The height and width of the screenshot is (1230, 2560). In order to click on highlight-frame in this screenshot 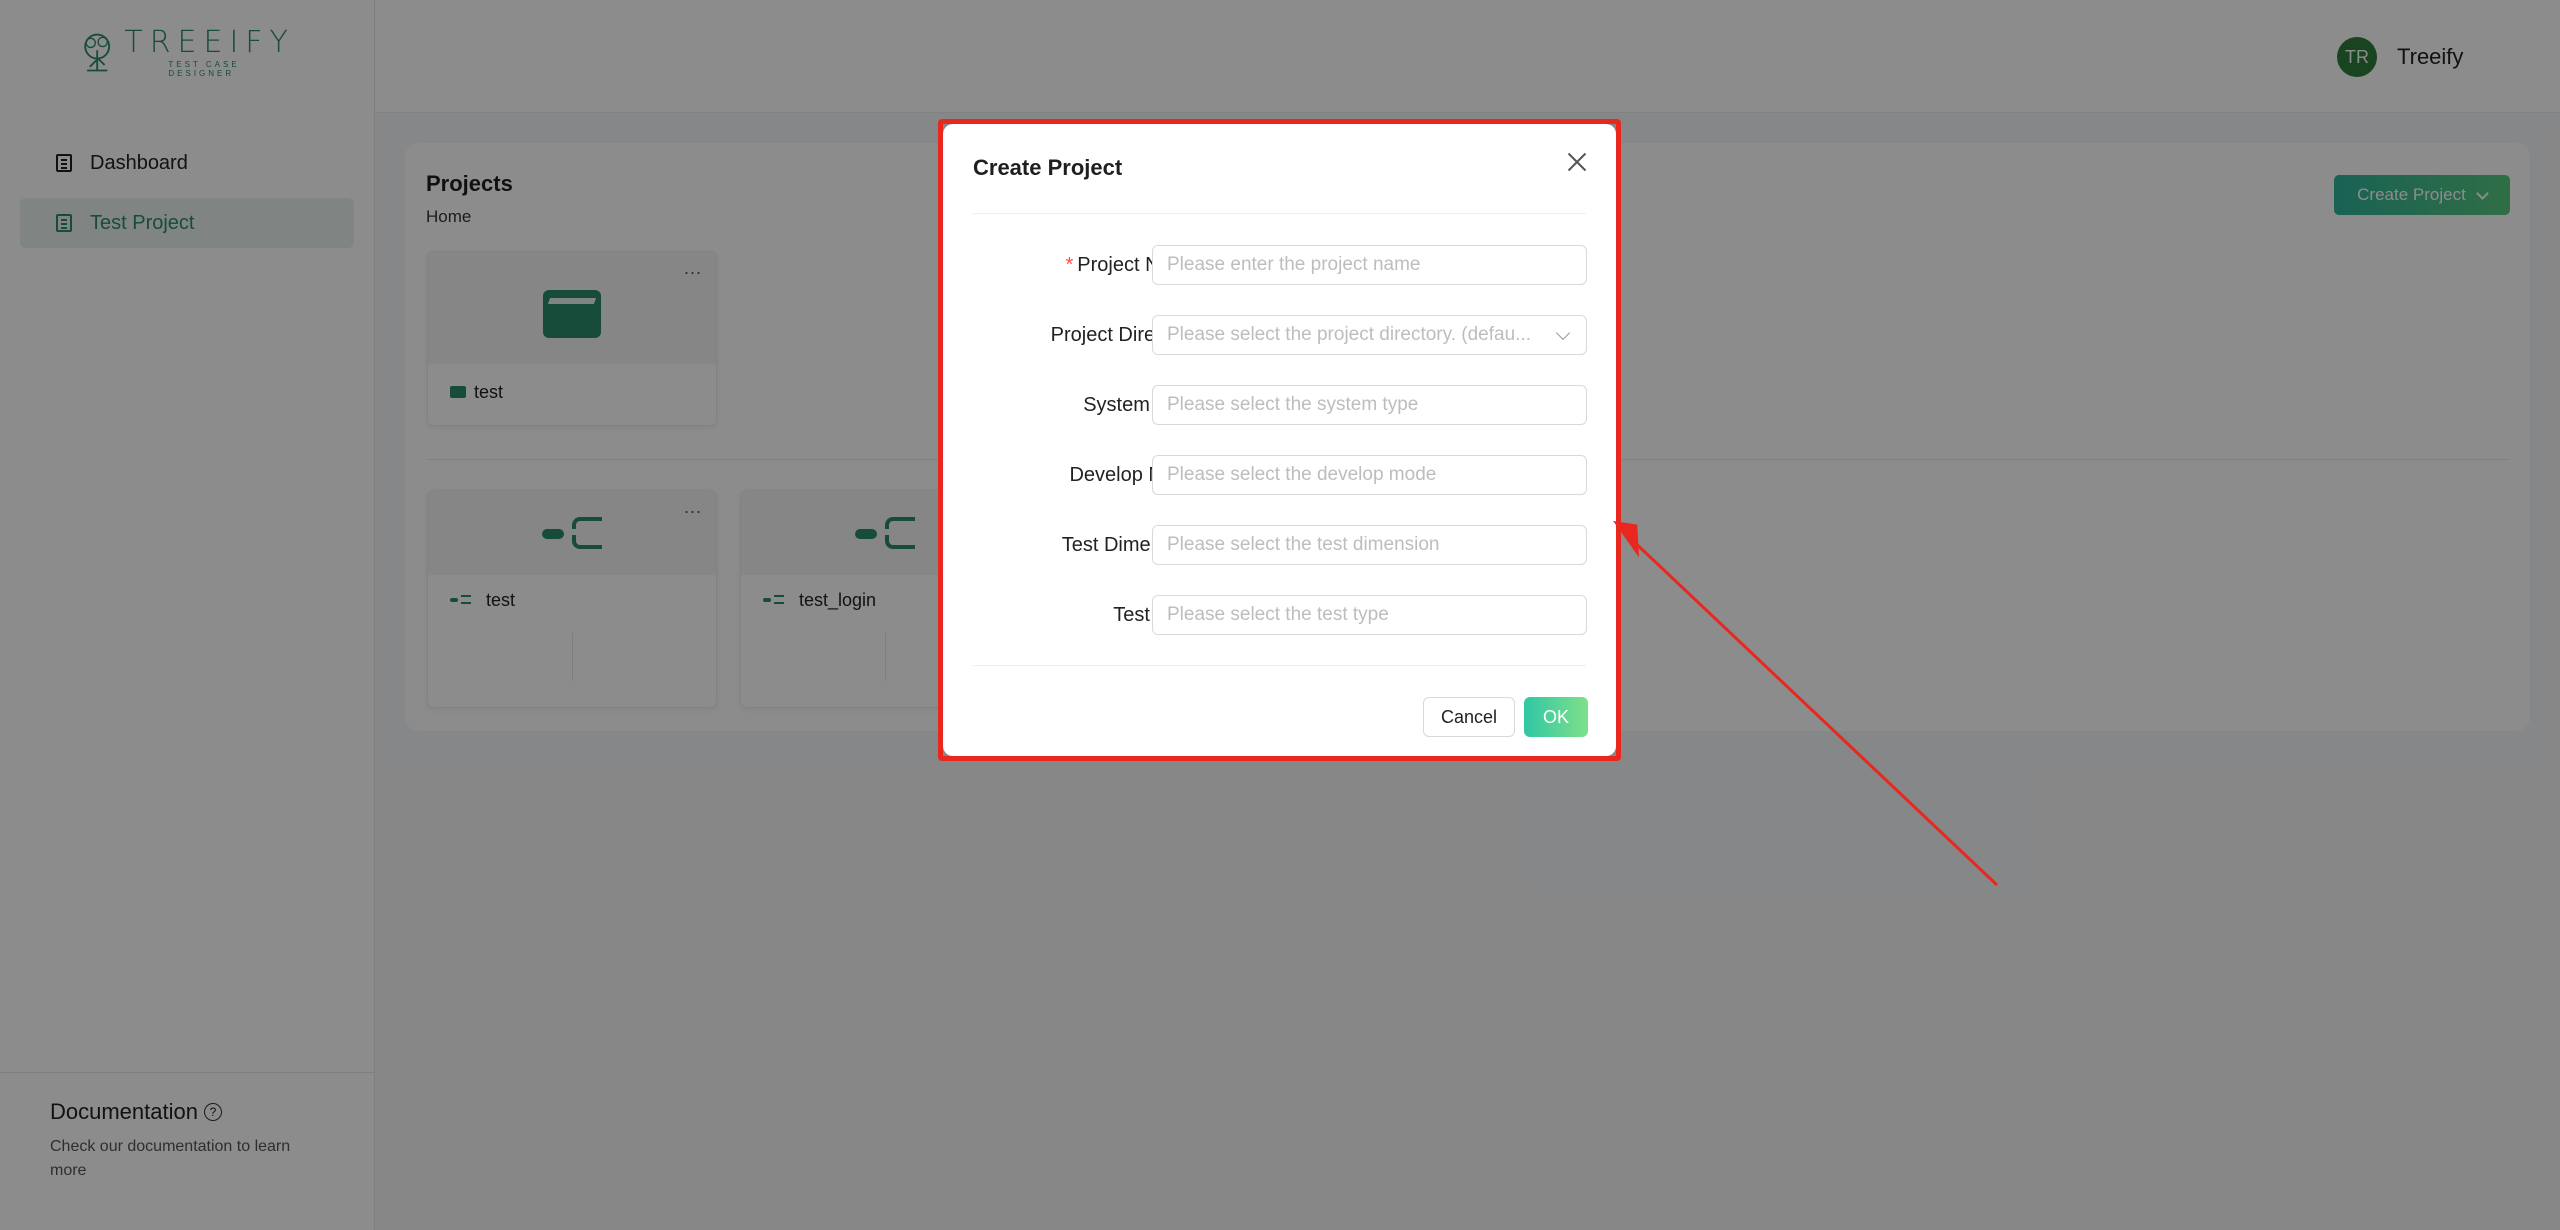, I will do `click(1279, 440)`.